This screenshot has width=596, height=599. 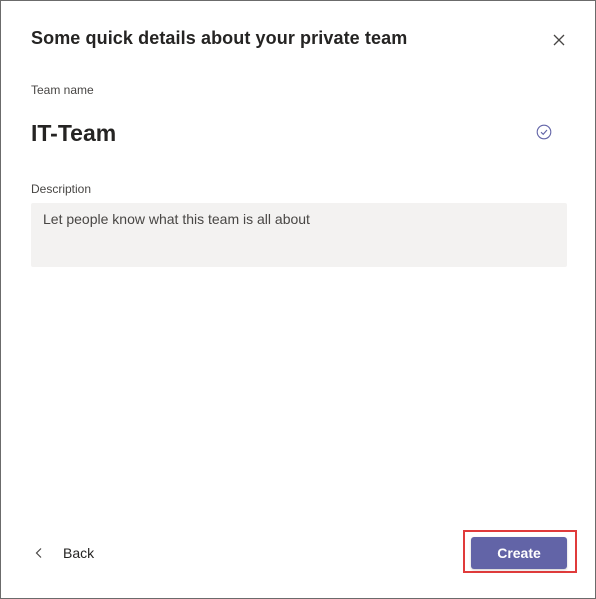 I want to click on check-circle-icon, so click(x=544, y=132).